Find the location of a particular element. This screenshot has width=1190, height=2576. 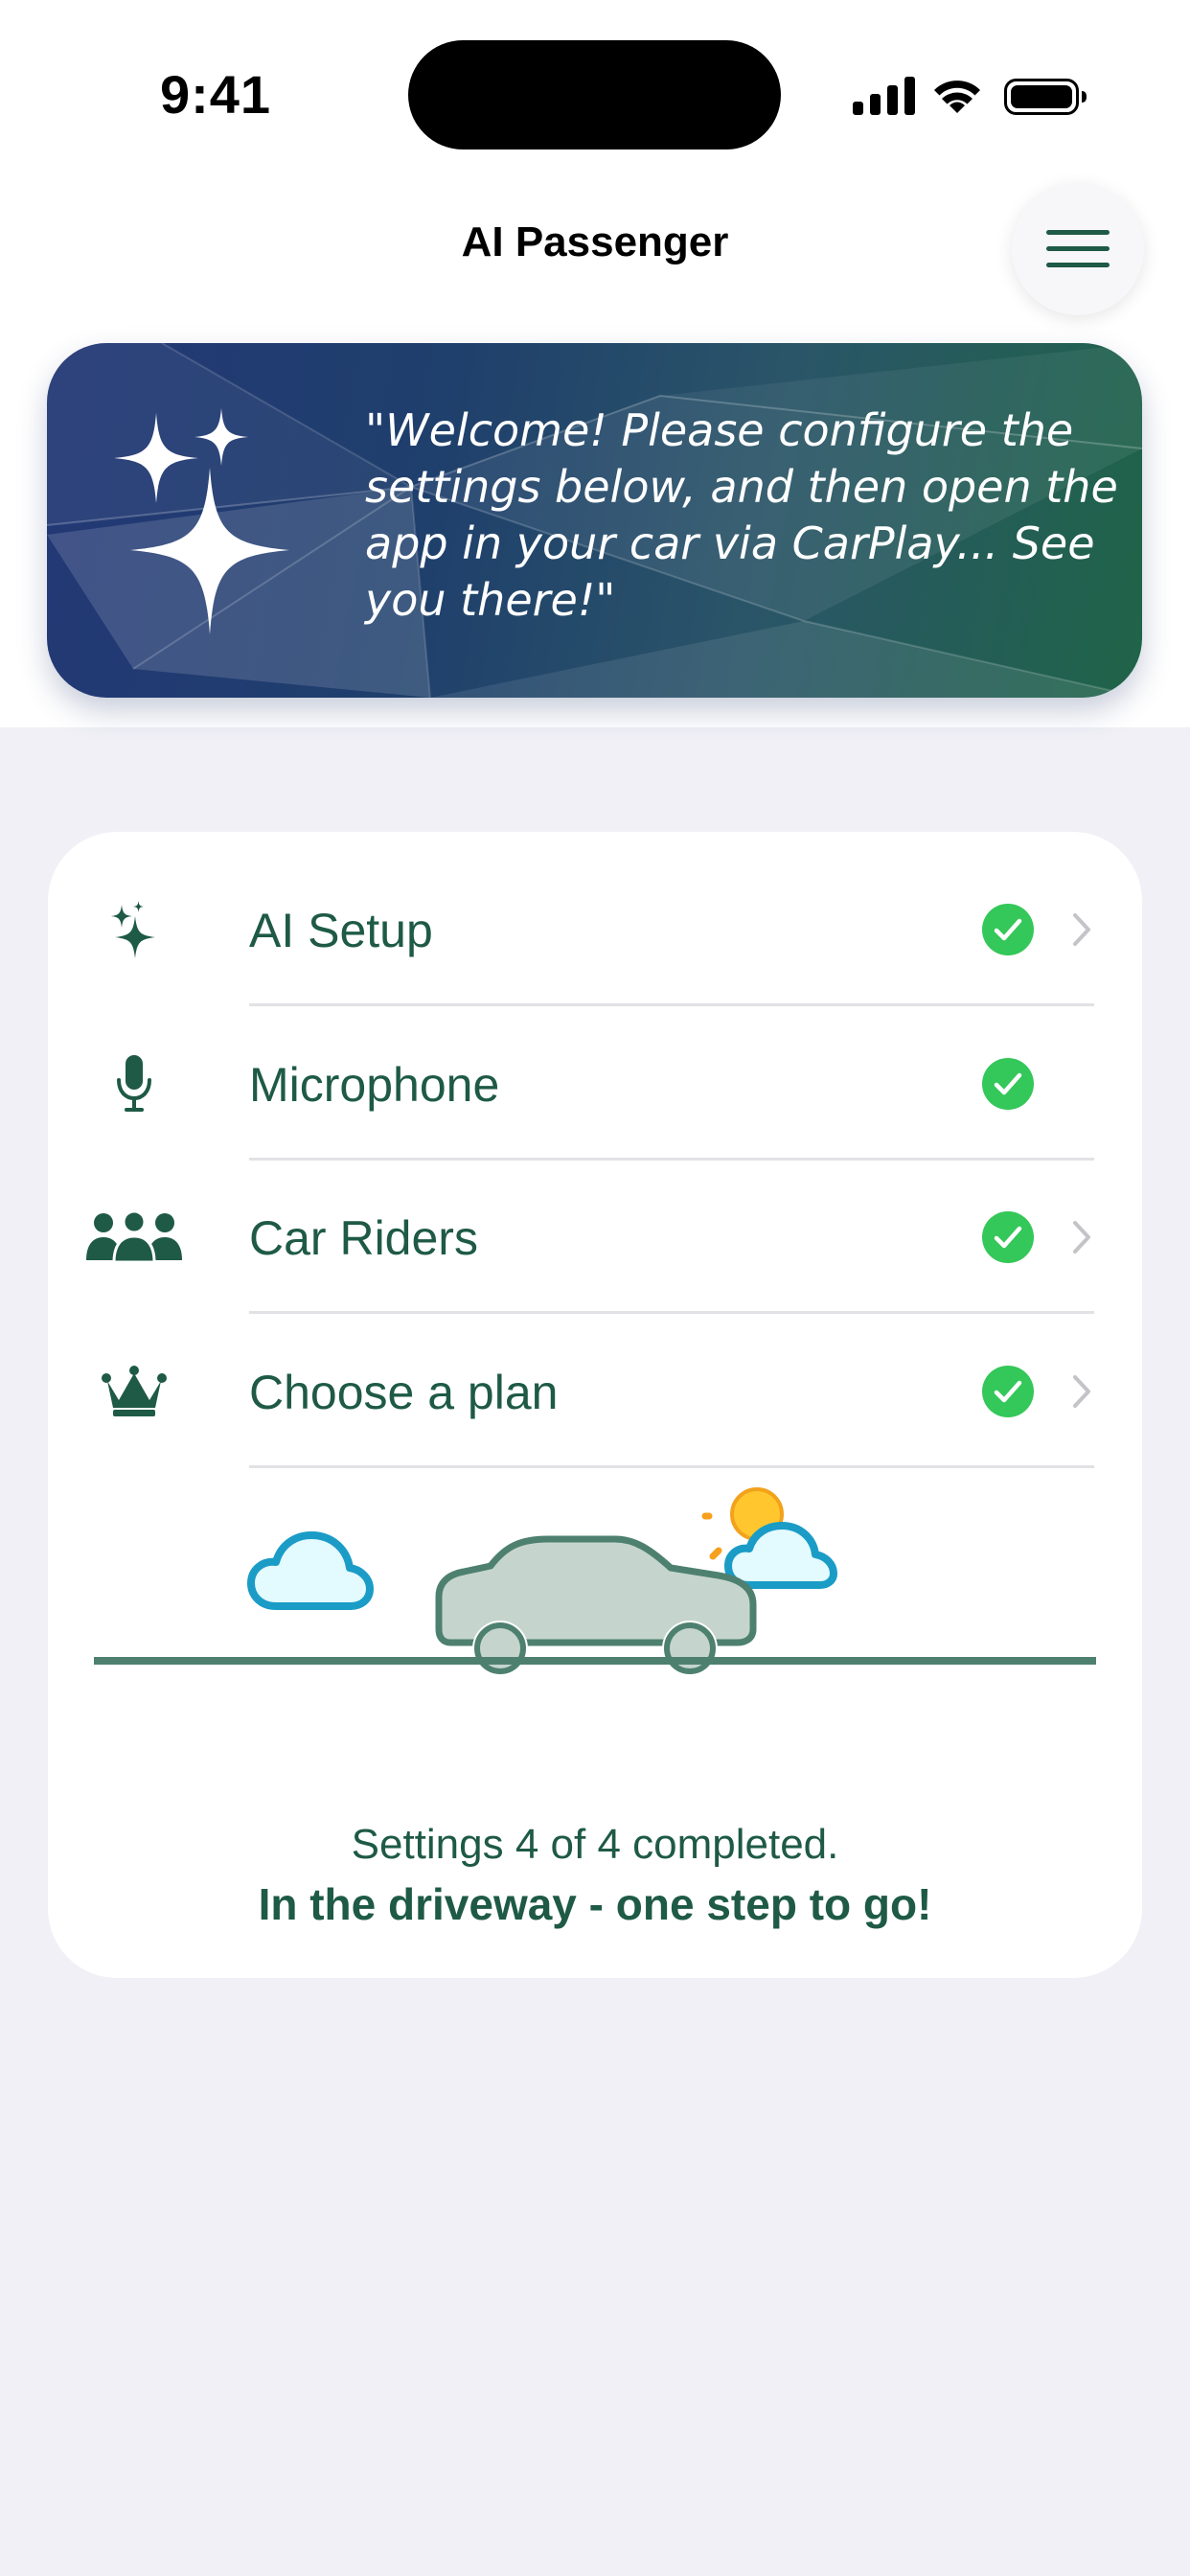

setting-row-microphone: Microphone is located at coordinates (595, 1084).